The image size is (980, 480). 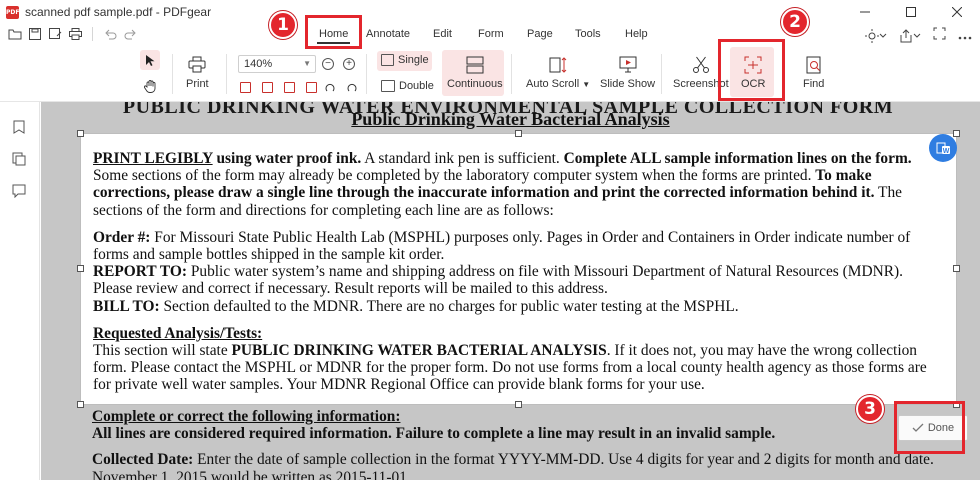 I want to click on resize-handle-top-right, so click(x=956, y=133).